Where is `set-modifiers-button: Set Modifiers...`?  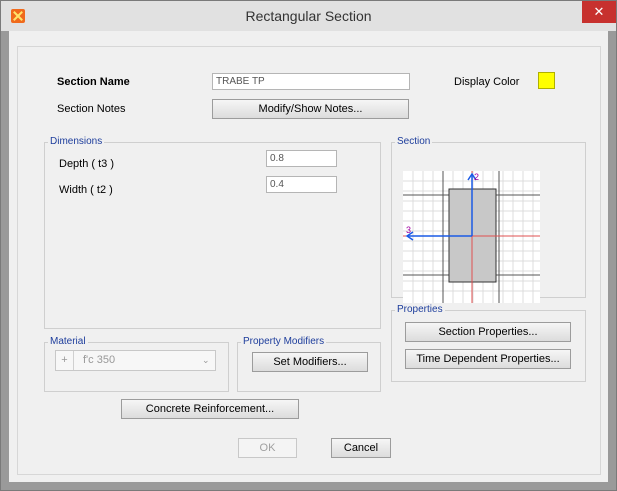
set-modifiers-button: Set Modifiers... is located at coordinates (310, 362).